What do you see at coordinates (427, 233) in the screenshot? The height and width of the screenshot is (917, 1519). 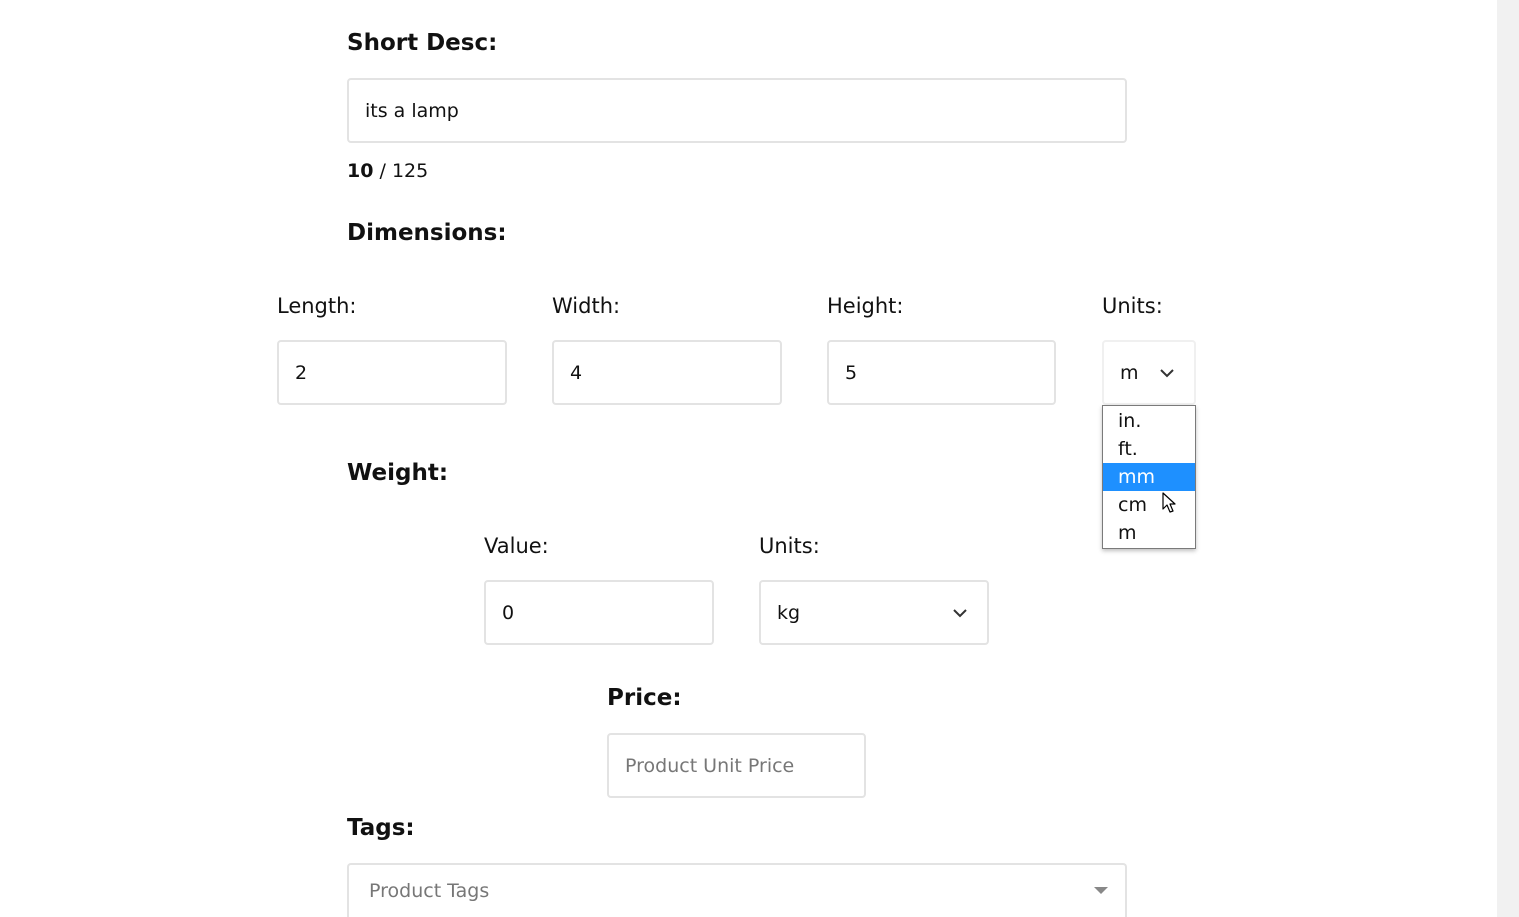 I see `dimensions-heading: Dimensions:` at bounding box center [427, 233].